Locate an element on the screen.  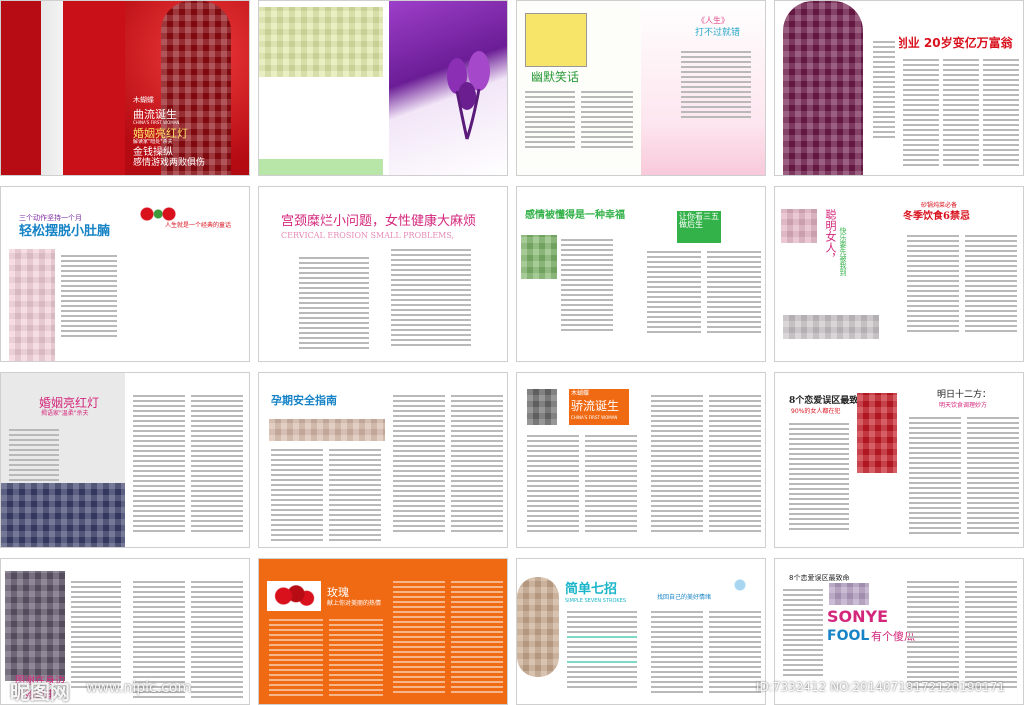
life-text-block is located at coordinates (716, 86).